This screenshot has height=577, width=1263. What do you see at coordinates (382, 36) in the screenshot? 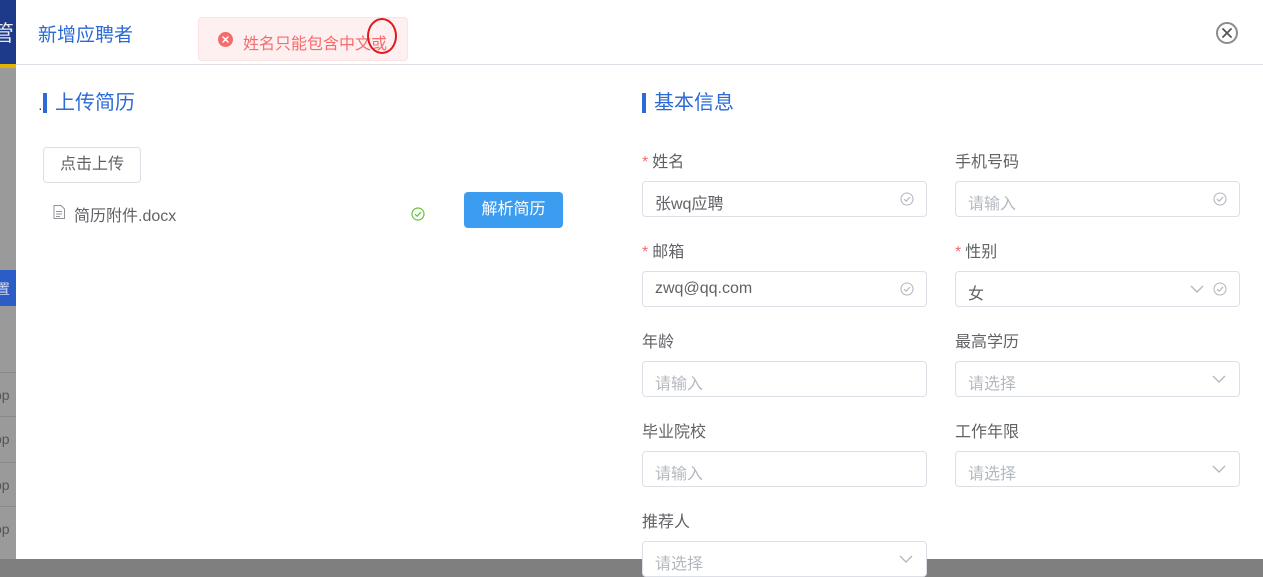
I see `annotation-circle` at bounding box center [382, 36].